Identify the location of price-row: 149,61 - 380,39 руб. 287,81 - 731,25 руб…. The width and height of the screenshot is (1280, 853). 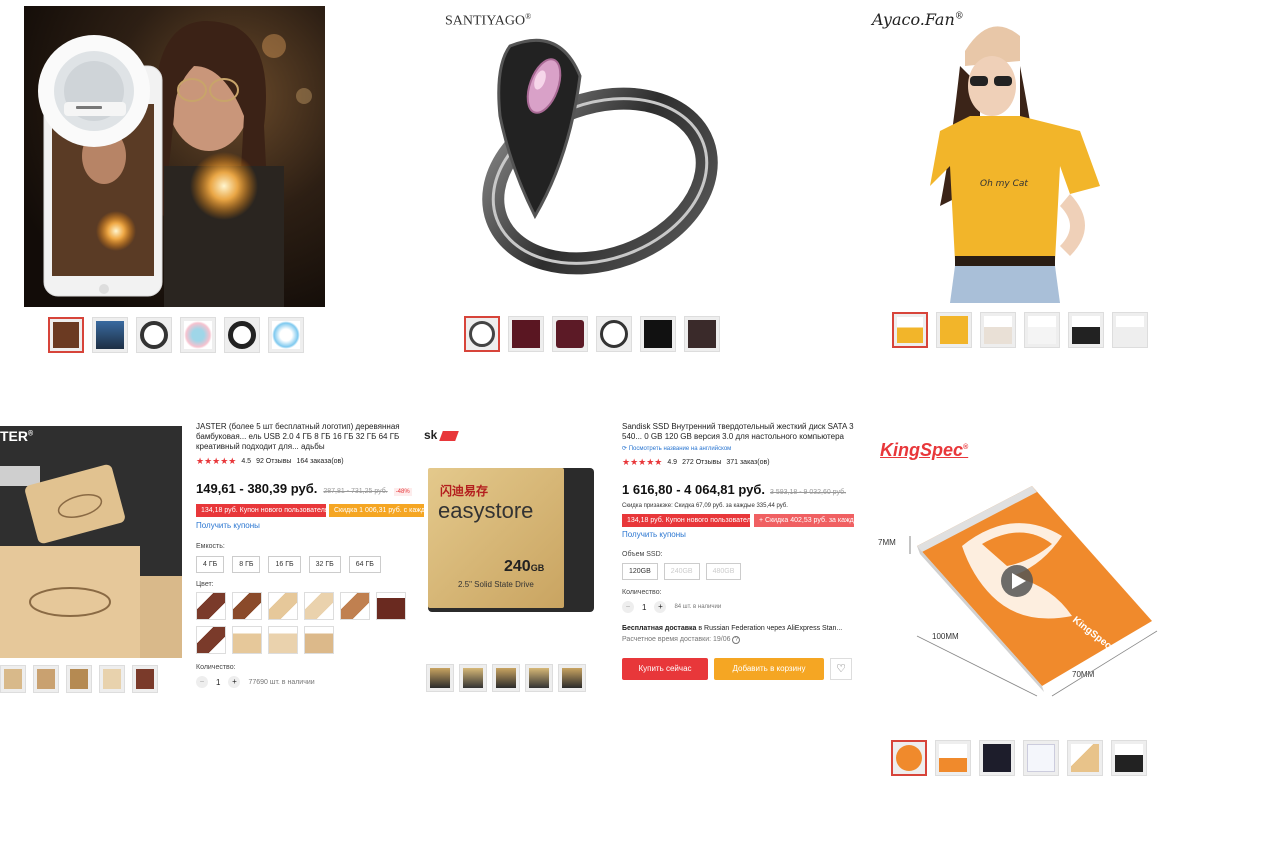
(312, 488).